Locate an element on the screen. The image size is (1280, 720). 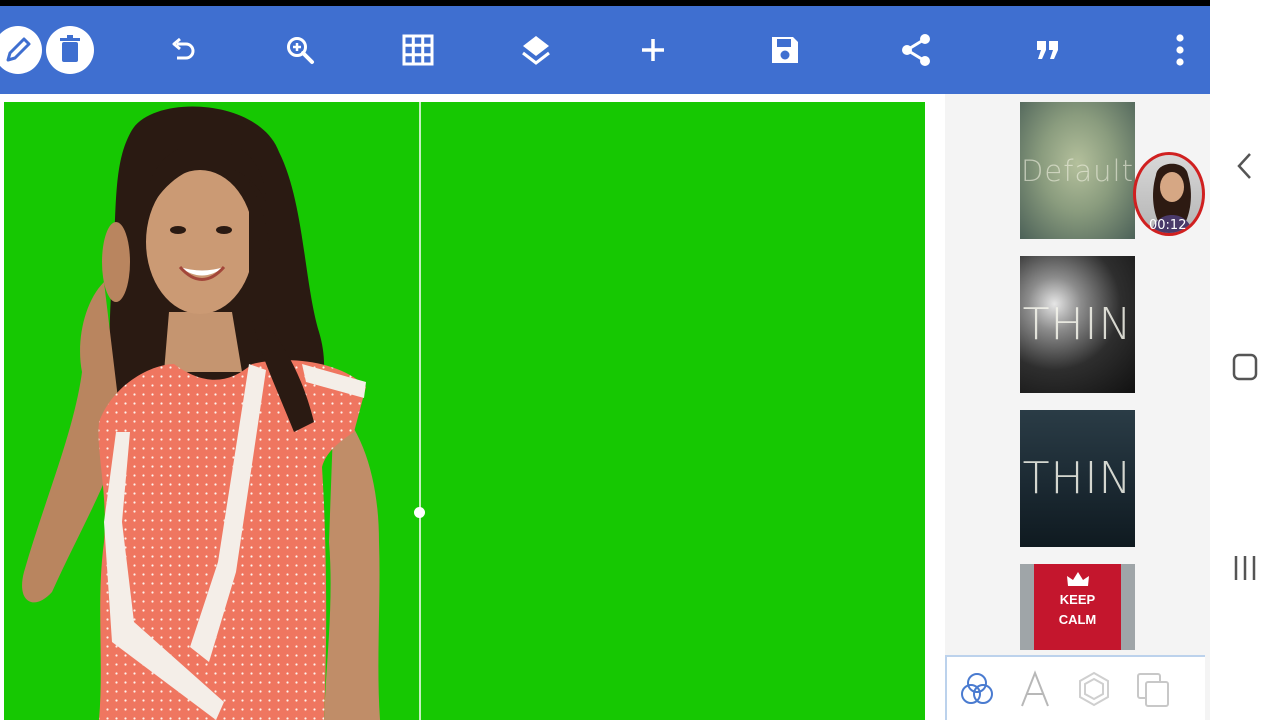
undo-button is located at coordinates (183, 50).